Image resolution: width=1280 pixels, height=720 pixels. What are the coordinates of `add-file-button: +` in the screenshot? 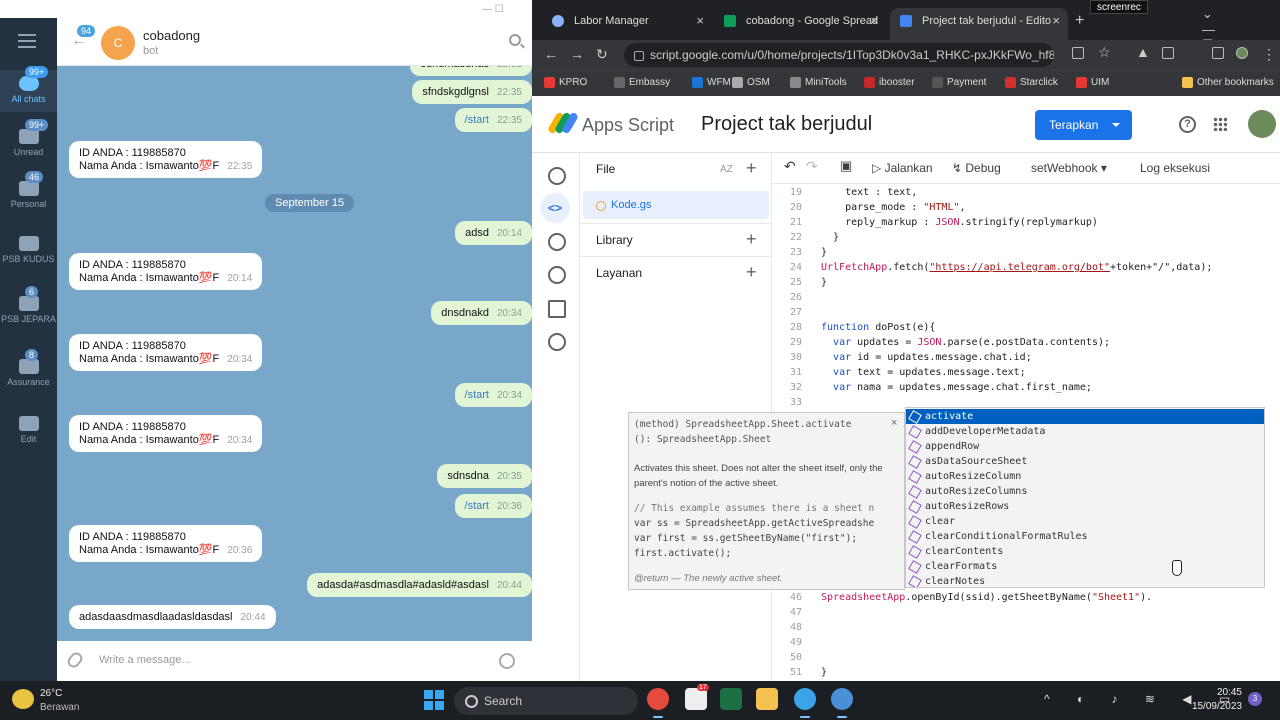 It's located at (751, 168).